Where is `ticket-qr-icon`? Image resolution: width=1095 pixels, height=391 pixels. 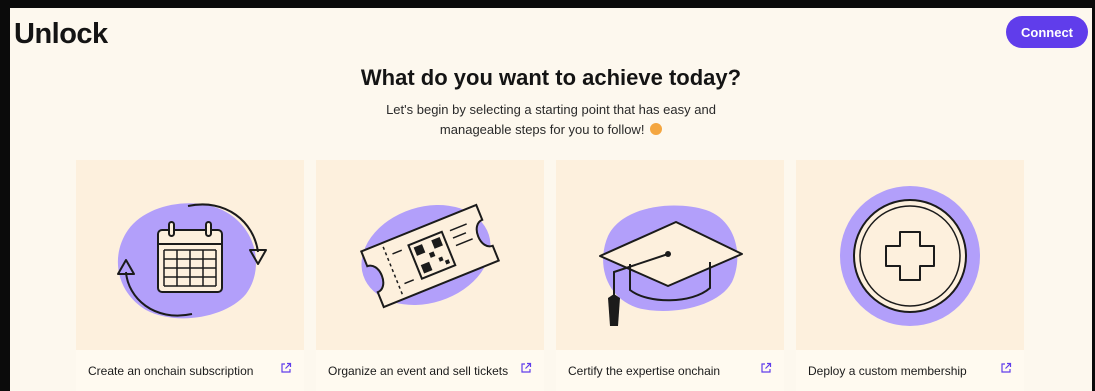
ticket-qr-icon is located at coordinates (430, 256).